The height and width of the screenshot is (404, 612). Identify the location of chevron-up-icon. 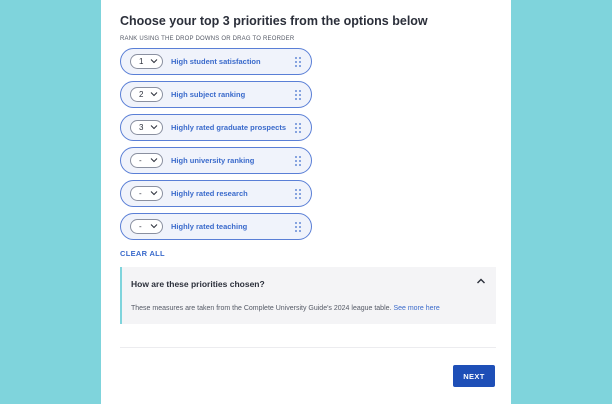
(481, 281).